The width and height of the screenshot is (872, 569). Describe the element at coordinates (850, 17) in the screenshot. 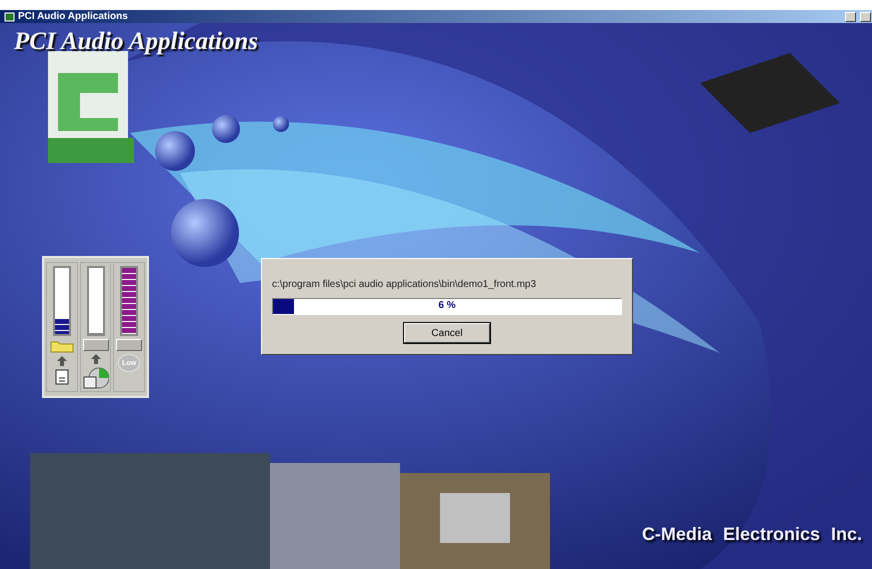

I see `minimize-button` at that location.